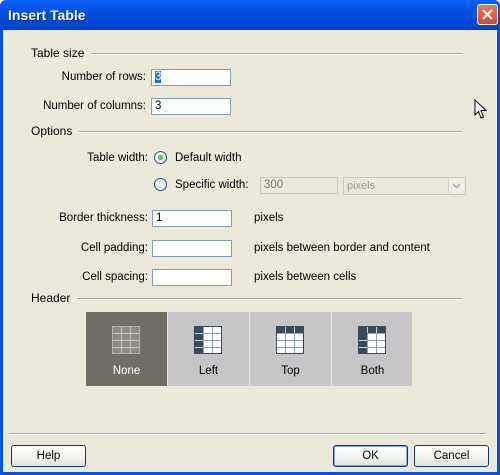 This screenshot has width=500, height=475. Describe the element at coordinates (208, 340) in the screenshot. I see `table-header-left-icon` at that location.